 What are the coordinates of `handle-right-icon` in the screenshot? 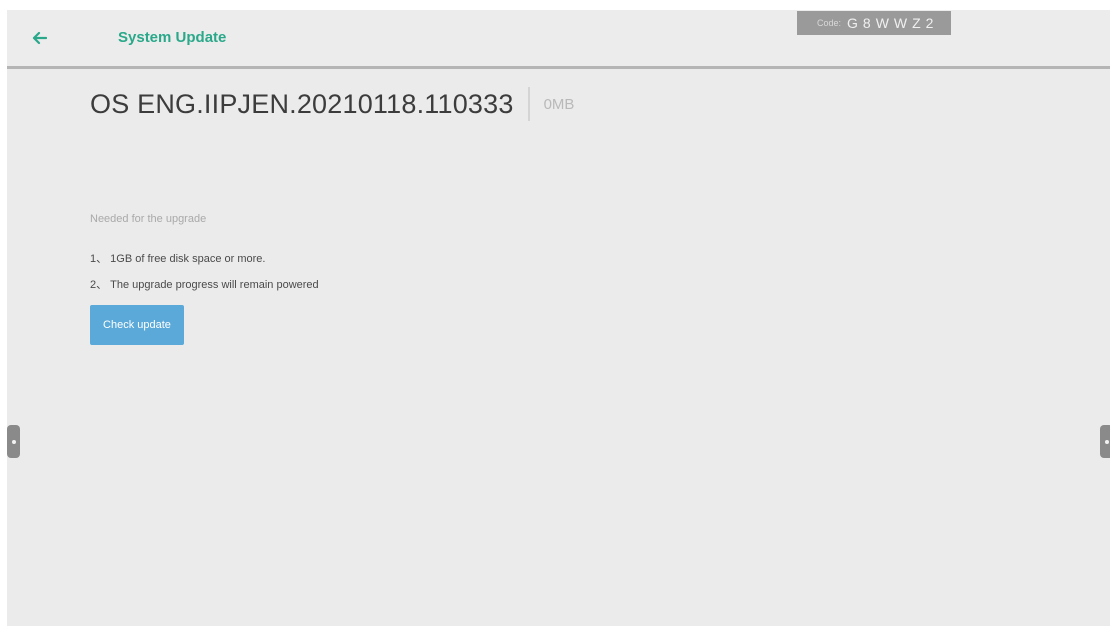 It's located at (1106, 441).